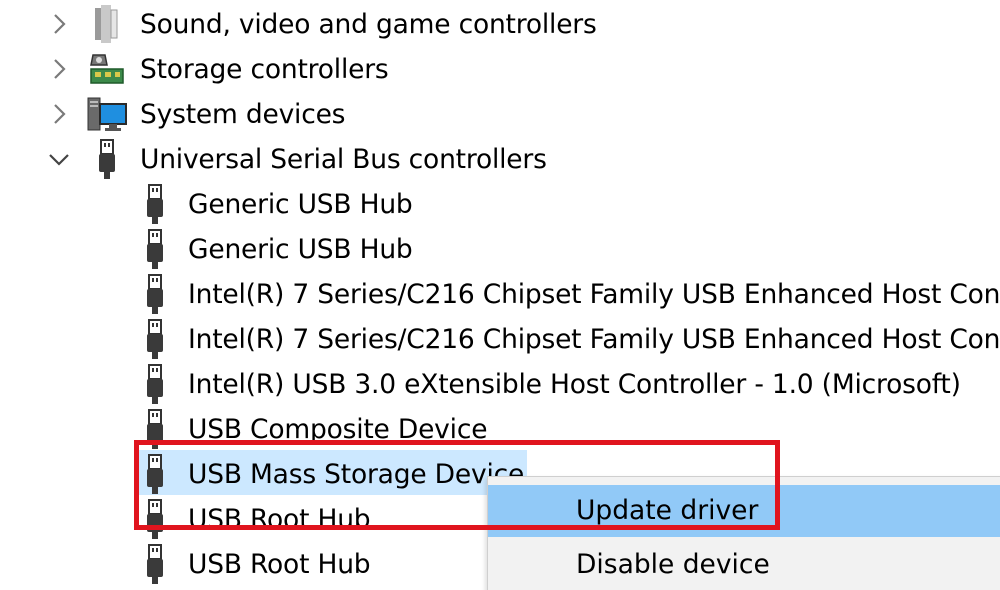  What do you see at coordinates (264, 69) in the screenshot?
I see `tree-item-label: Storage controllers` at bounding box center [264, 69].